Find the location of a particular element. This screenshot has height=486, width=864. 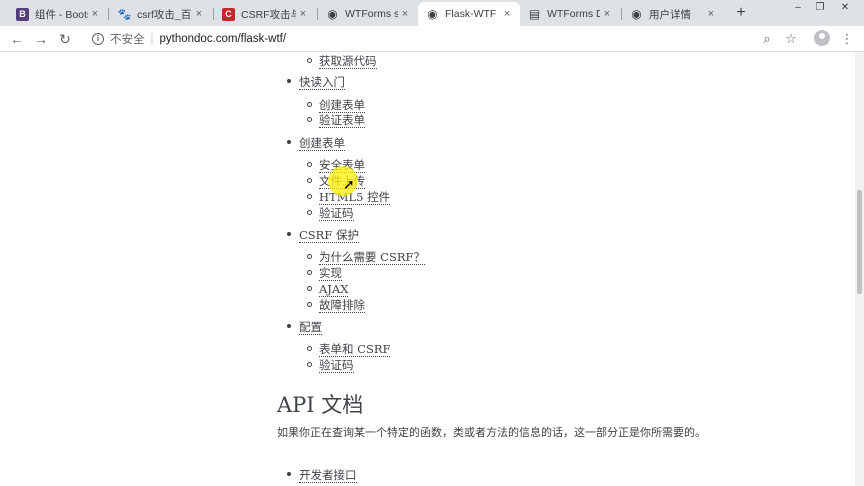

tab-csrf-baidu: 🐾 csrf攻击_百度 × is located at coordinates (161, 14).